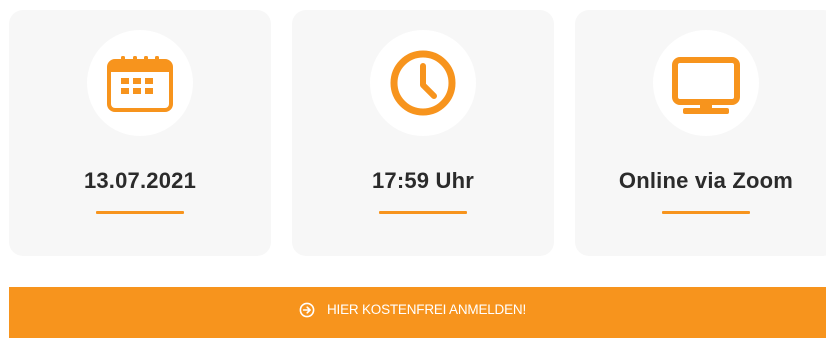 This screenshot has height=338, width=826. I want to click on arrow-circle-right-icon, so click(307, 309).